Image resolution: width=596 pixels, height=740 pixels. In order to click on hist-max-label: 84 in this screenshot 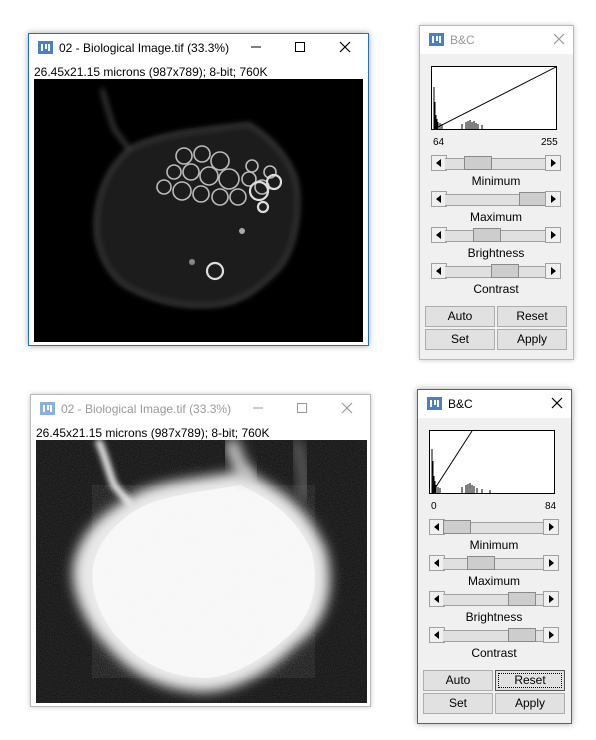, I will do `click(551, 506)`.